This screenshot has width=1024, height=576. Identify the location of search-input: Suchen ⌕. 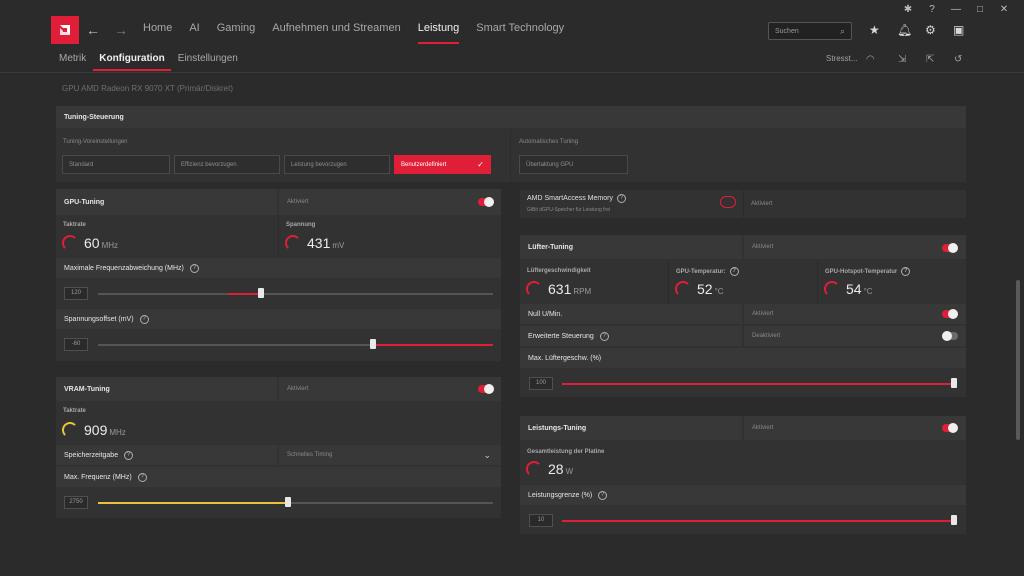
(810, 31).